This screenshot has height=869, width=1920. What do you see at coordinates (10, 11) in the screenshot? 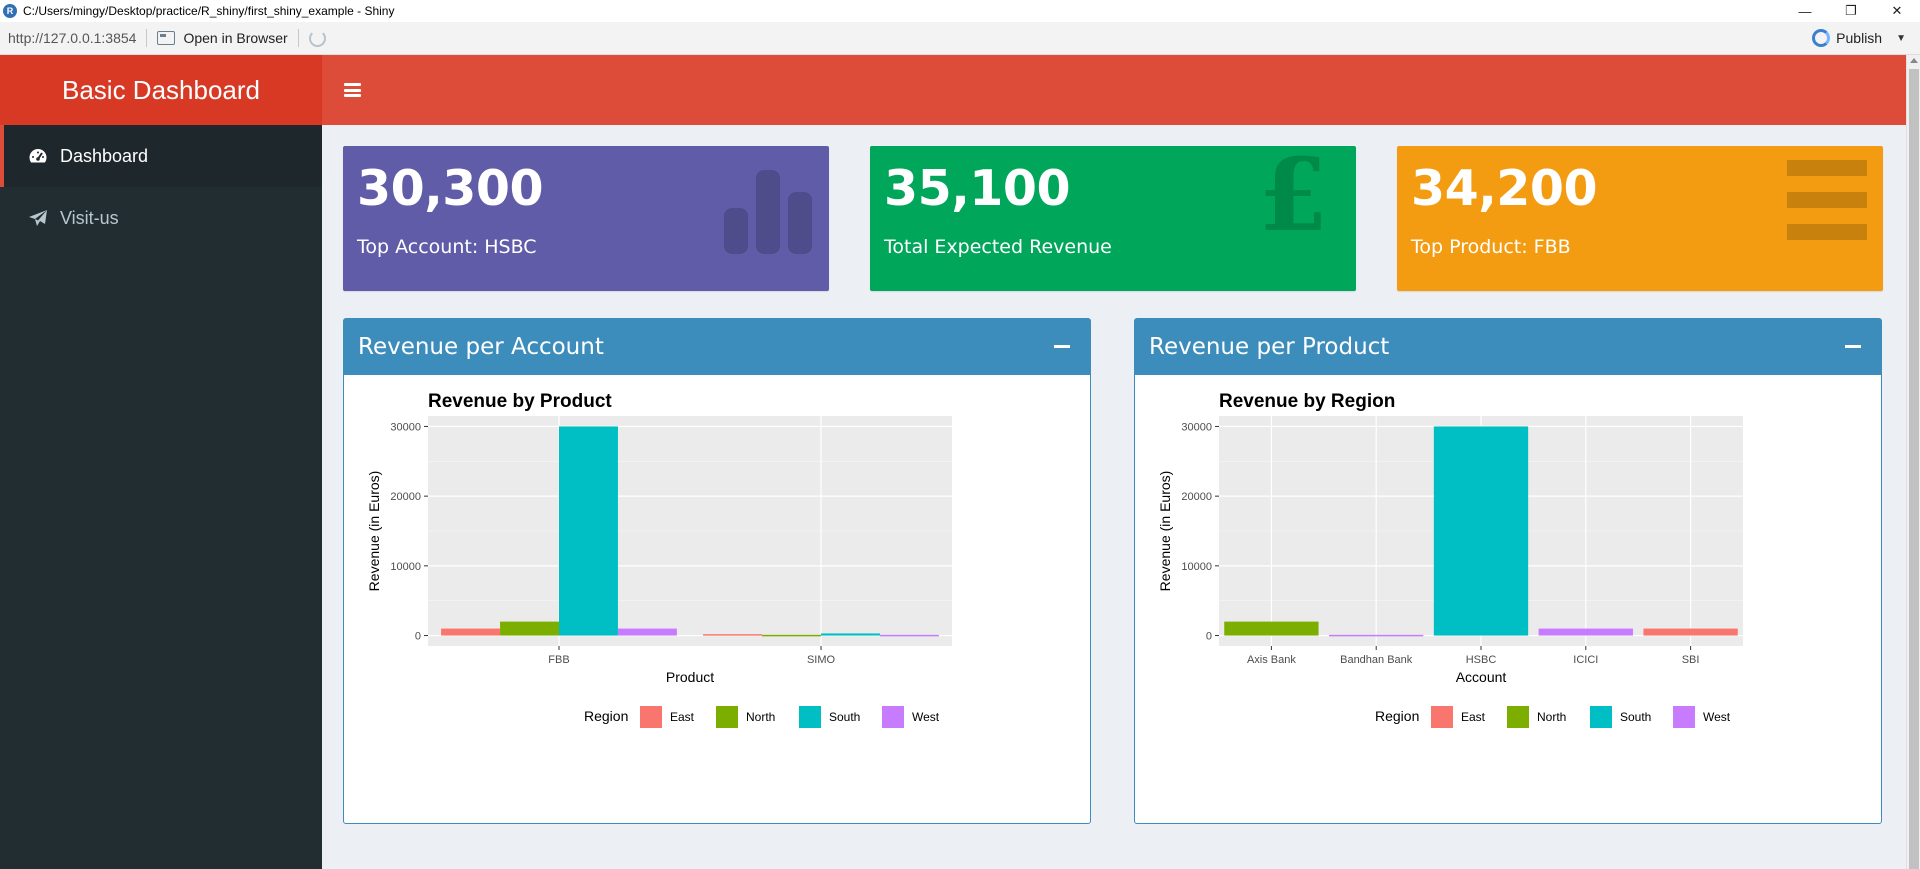
I see `rstudio-icon: R` at bounding box center [10, 11].